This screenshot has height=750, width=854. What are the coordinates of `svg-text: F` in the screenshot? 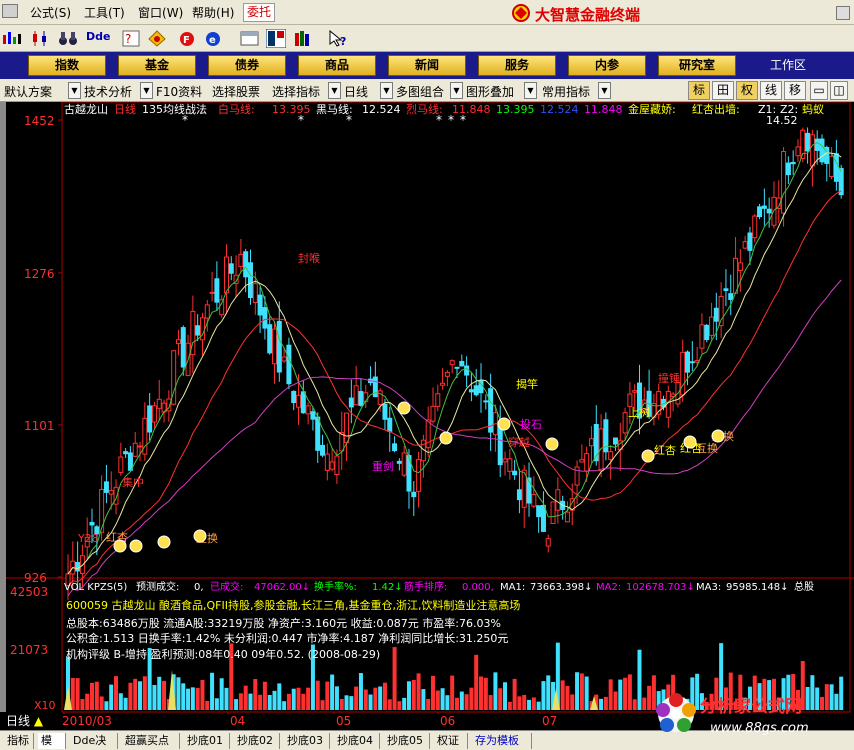 It's located at (186, 40).